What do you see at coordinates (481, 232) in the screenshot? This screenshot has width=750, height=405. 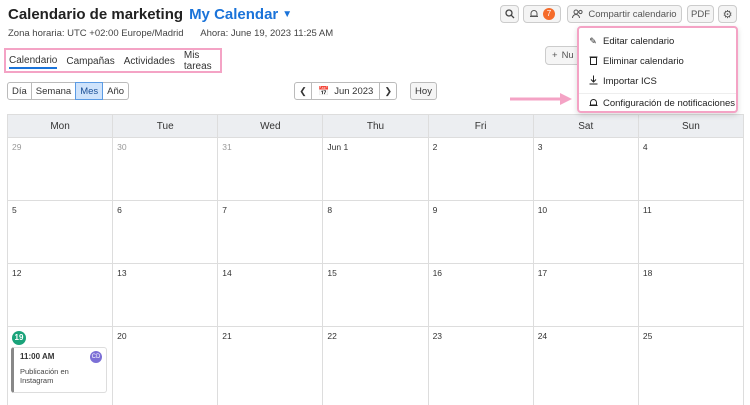 I see `day-cell: 9` at bounding box center [481, 232].